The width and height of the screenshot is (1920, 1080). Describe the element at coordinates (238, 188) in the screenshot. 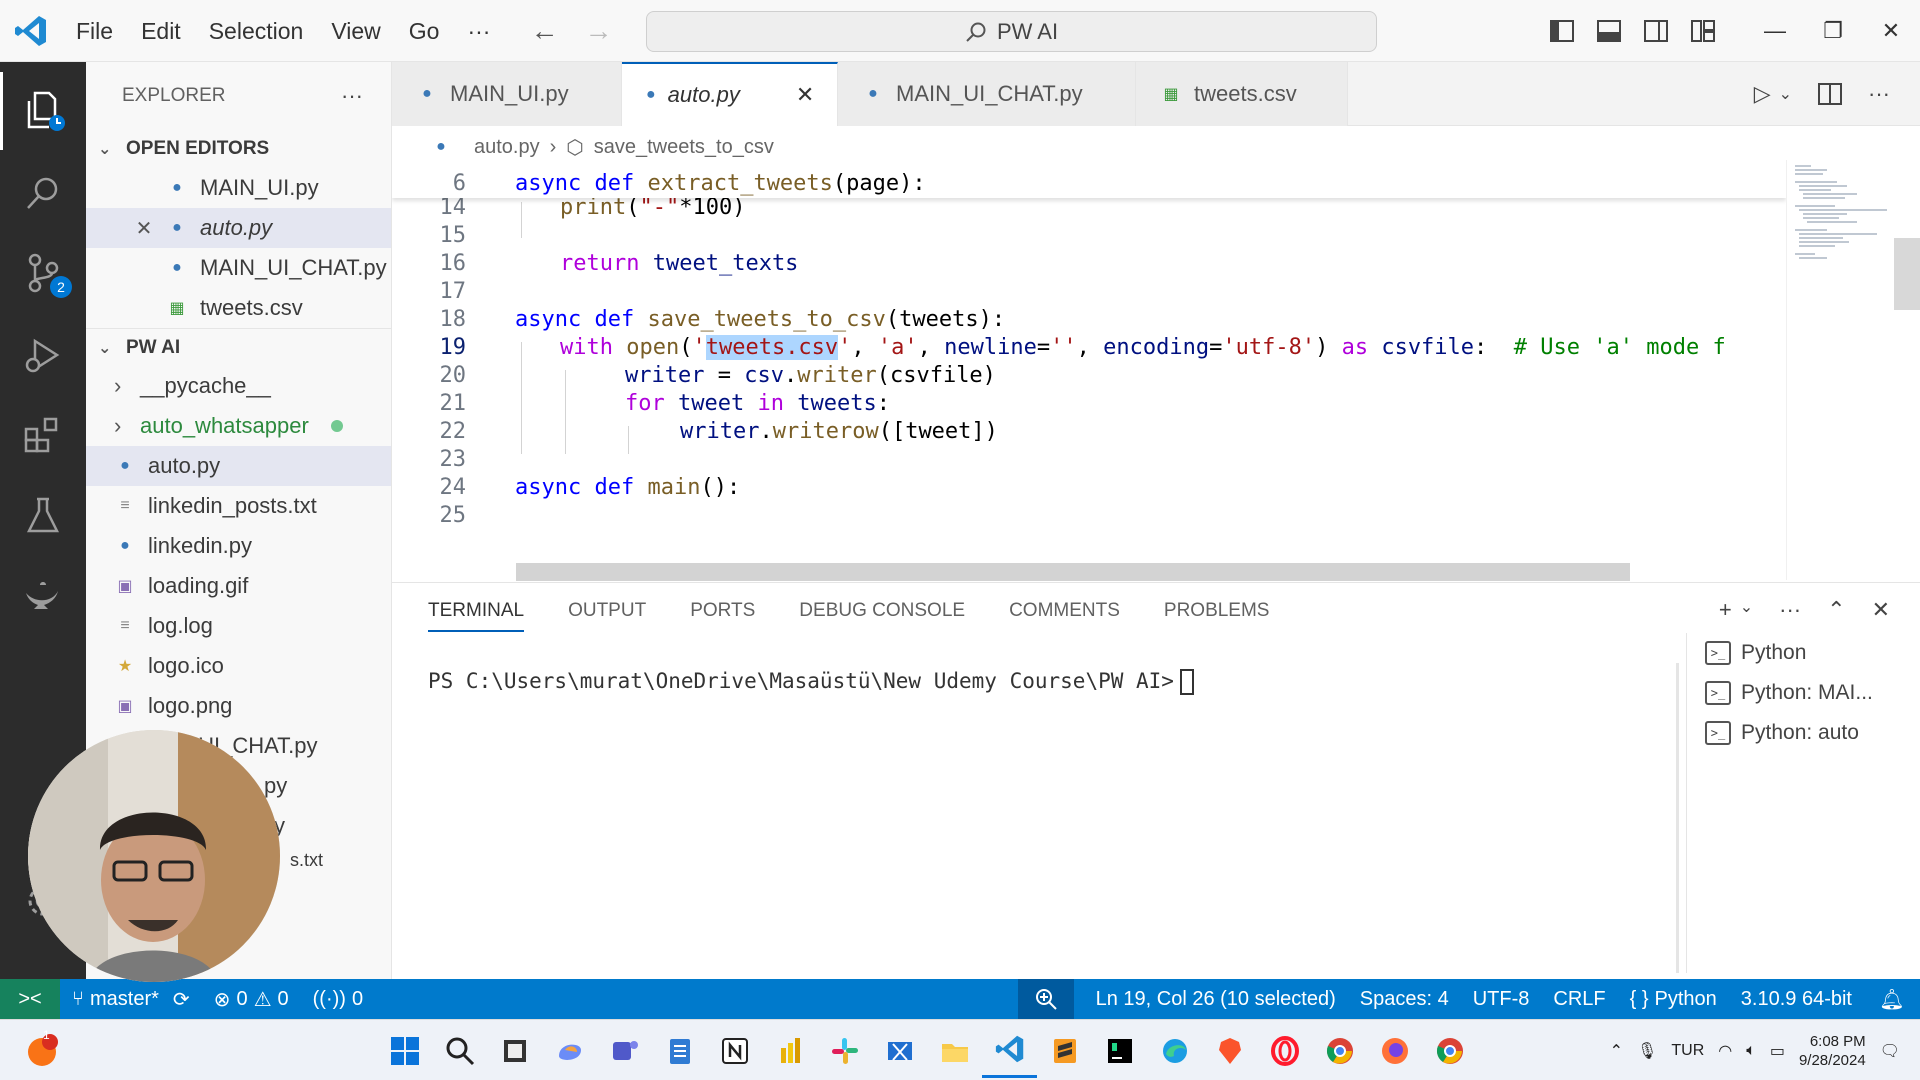

I see `open-editor-item: ● MAIN_UI.py` at that location.